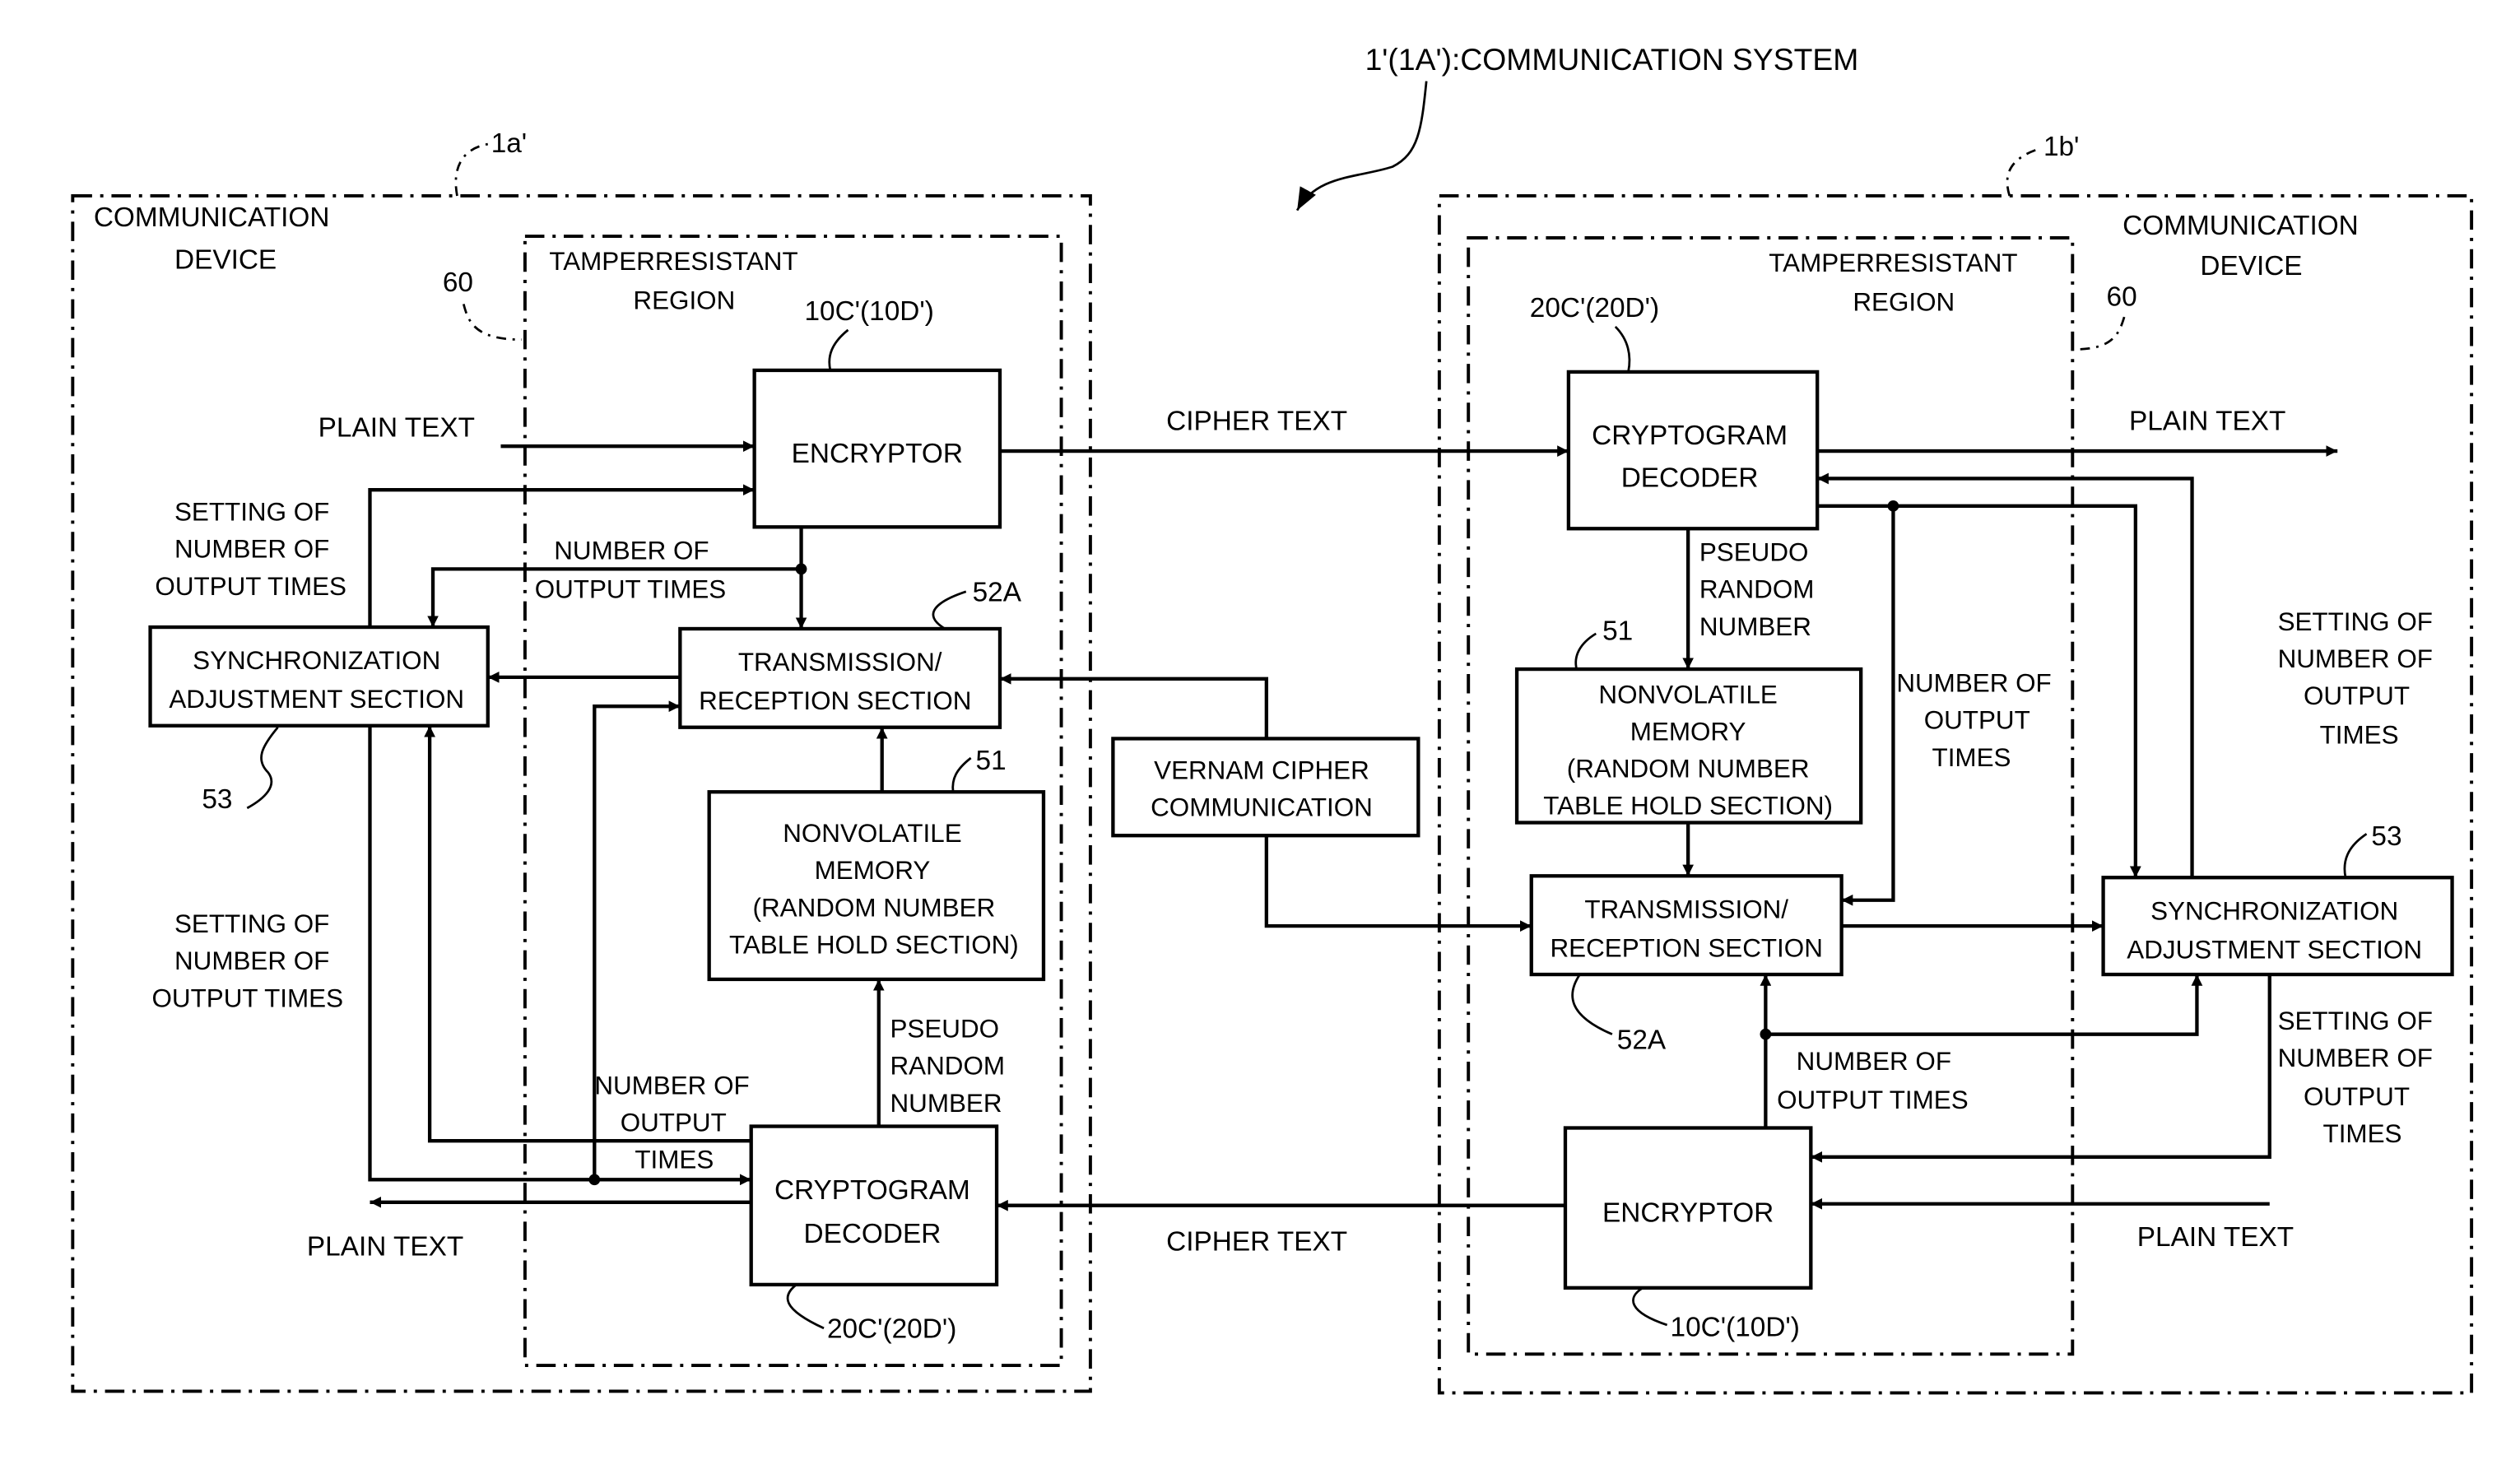 Image resolution: width=2520 pixels, height=1474 pixels. I want to click on left-memory-label-2: MEMORY, so click(873, 870).